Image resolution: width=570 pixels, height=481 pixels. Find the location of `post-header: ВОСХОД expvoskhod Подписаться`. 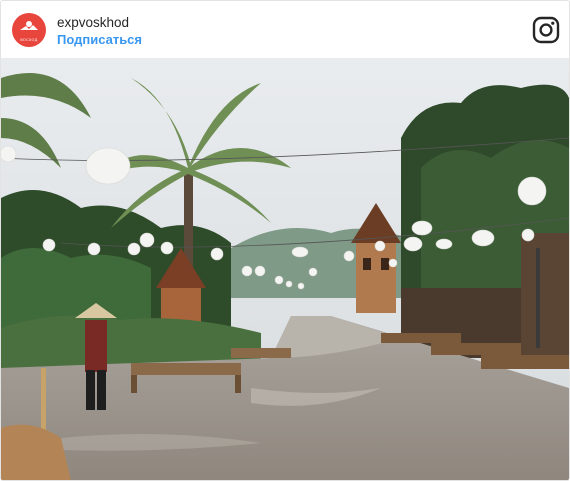

post-header: ВОСХОД expvoskhod Подписаться is located at coordinates (285, 29).